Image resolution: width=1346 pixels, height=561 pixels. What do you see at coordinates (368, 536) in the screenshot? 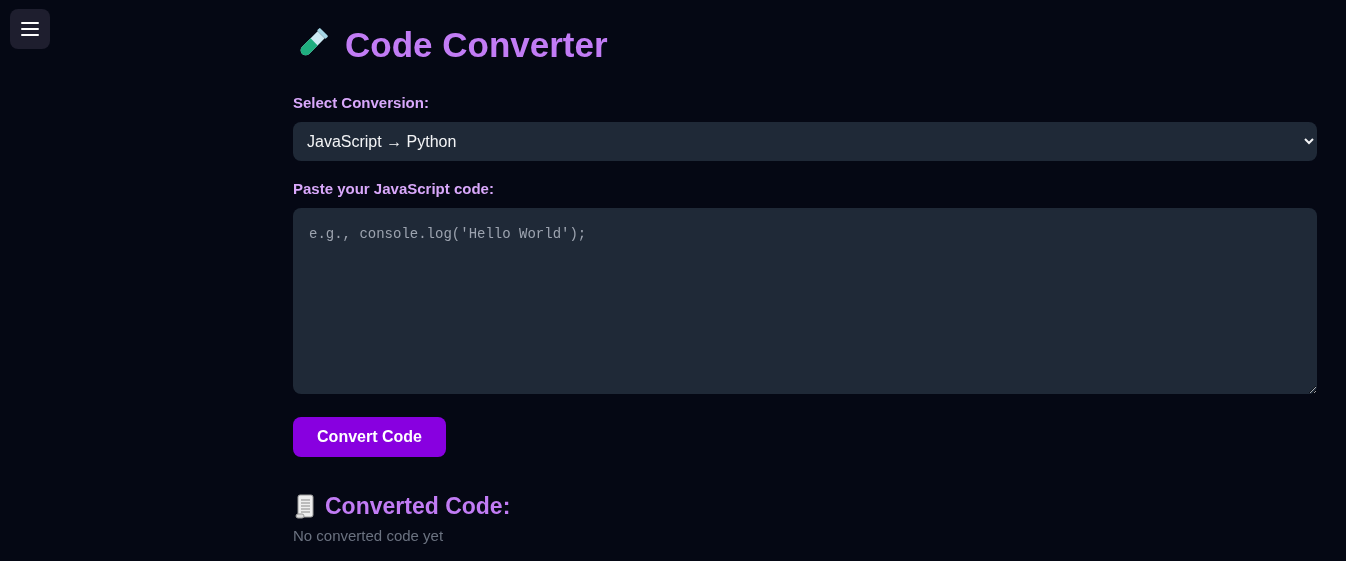
I see `empty-output-text: No converted code yet` at bounding box center [368, 536].